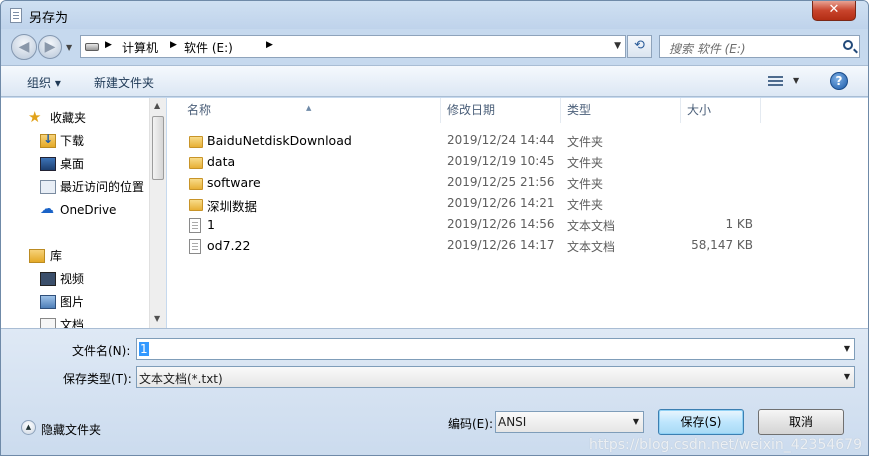 The width and height of the screenshot is (869, 456). I want to click on encoding-label: 编码(E):, so click(470, 424).